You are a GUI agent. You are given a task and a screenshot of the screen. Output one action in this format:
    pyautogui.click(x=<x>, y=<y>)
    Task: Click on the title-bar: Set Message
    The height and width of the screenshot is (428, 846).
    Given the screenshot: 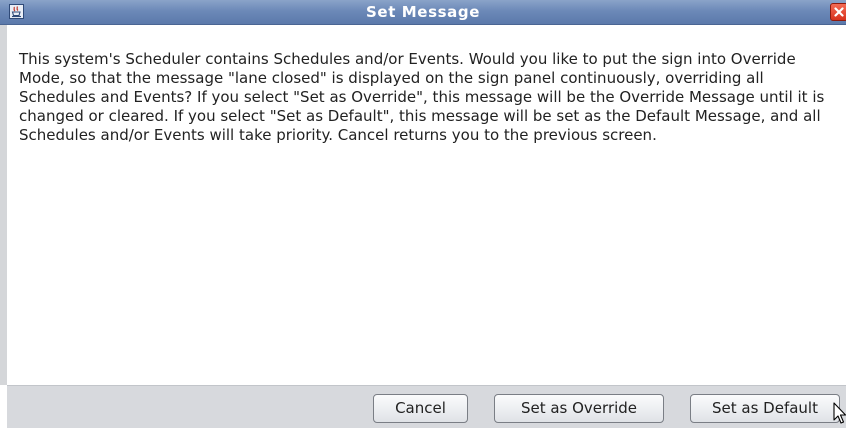 What is the action you would take?
    pyautogui.click(x=423, y=12)
    